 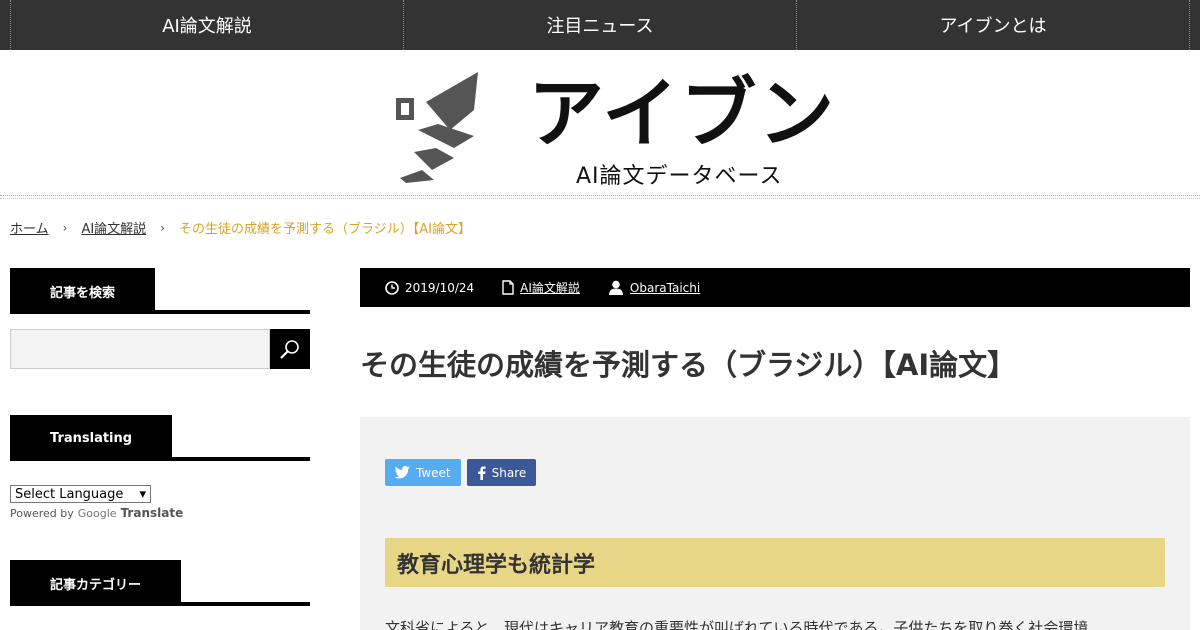 I want to click on clock-icon, so click(x=392, y=287).